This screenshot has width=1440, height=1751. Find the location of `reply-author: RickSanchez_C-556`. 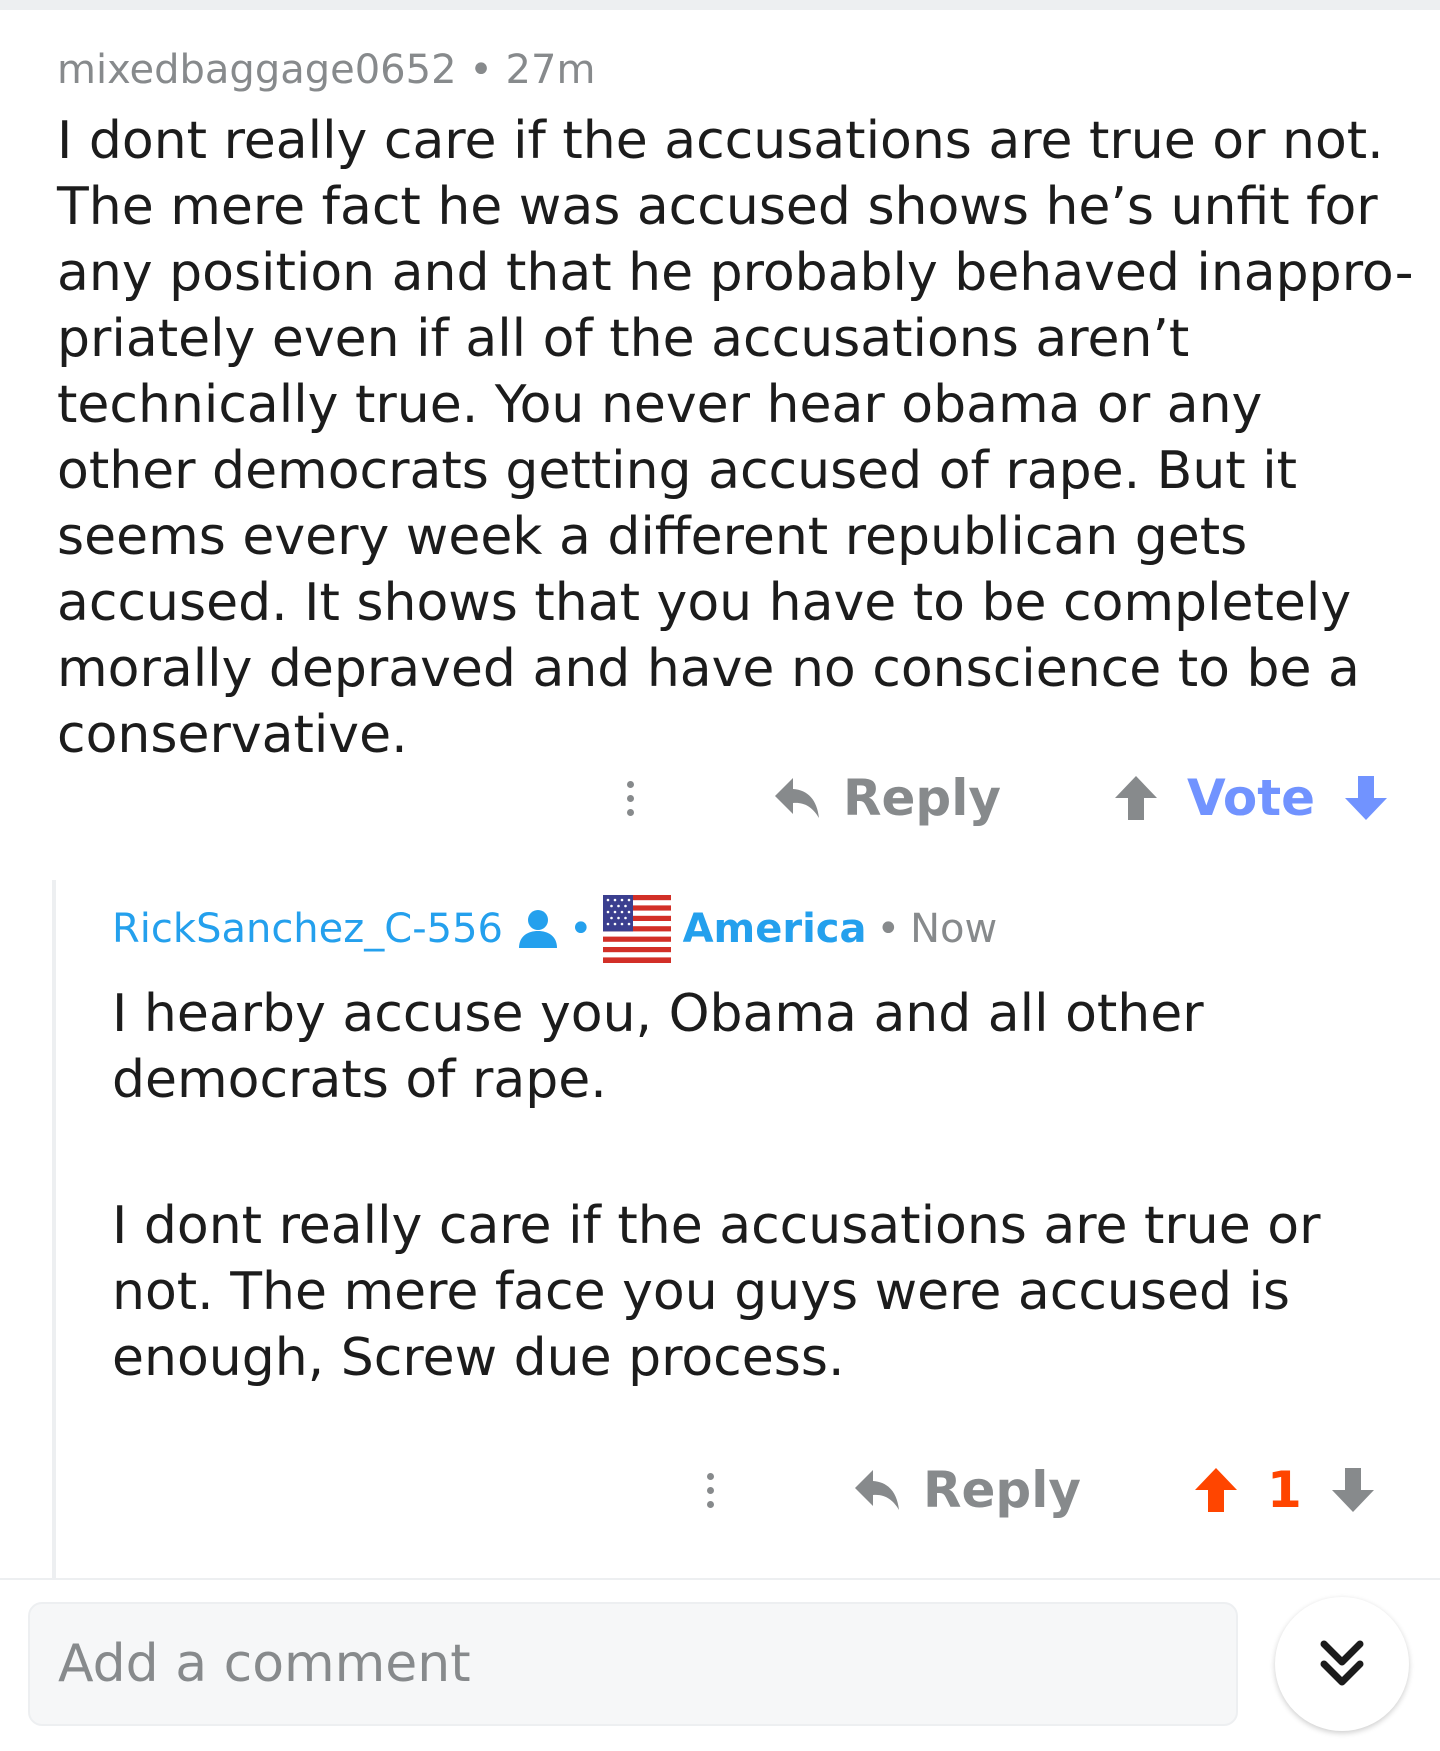

reply-author: RickSanchez_C-556 is located at coordinates (307, 929).